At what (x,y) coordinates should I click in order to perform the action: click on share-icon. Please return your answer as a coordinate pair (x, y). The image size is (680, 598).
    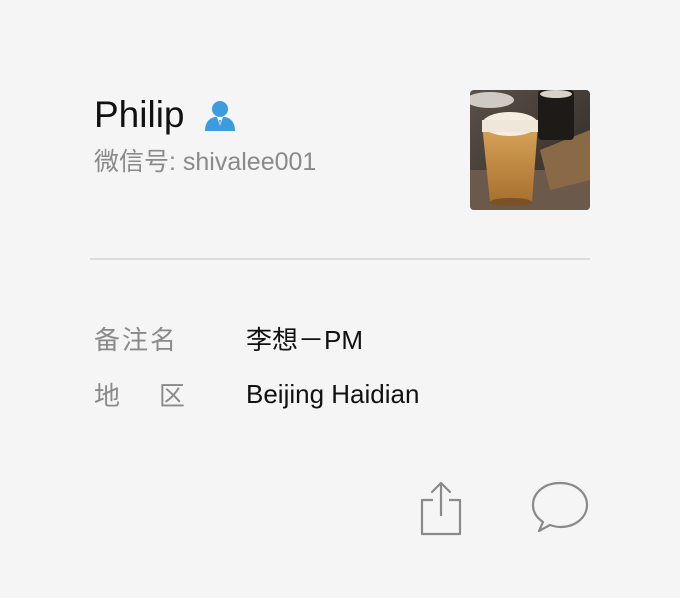
    Looking at the image, I should click on (441, 508).